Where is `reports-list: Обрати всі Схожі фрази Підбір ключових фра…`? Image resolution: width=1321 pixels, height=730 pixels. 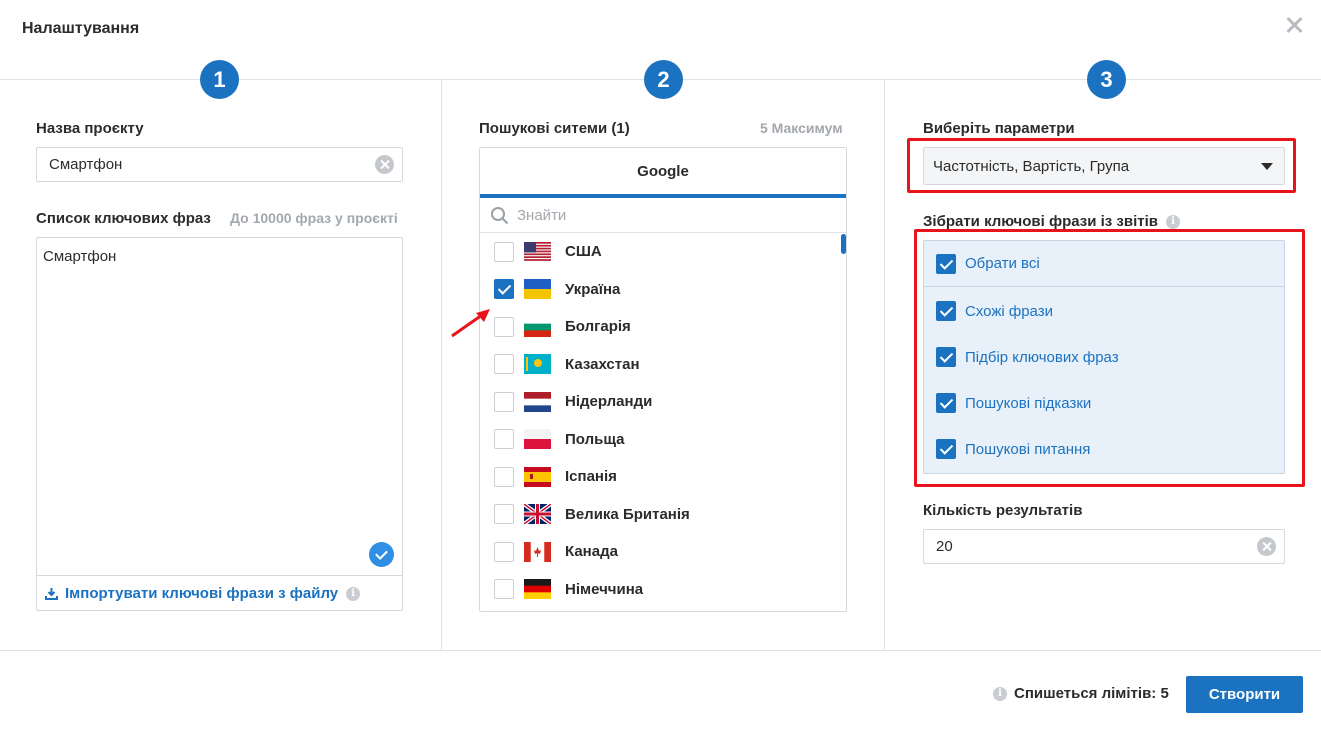 reports-list: Обрати всі Схожі фрази Підбір ключових фра… is located at coordinates (1104, 357).